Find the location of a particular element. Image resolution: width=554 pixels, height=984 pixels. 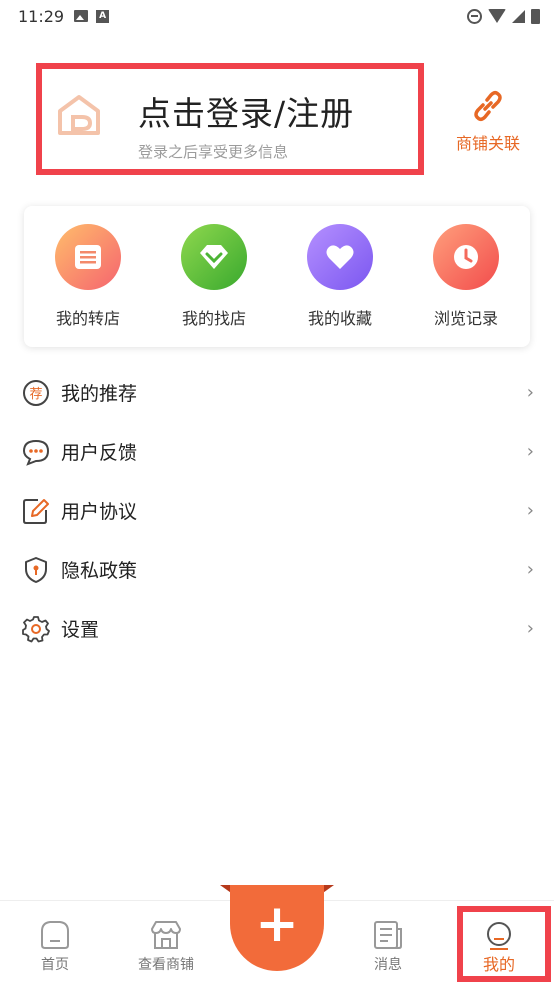

nav-view-shops: 查看商铺 is located at coordinates (166, 946).